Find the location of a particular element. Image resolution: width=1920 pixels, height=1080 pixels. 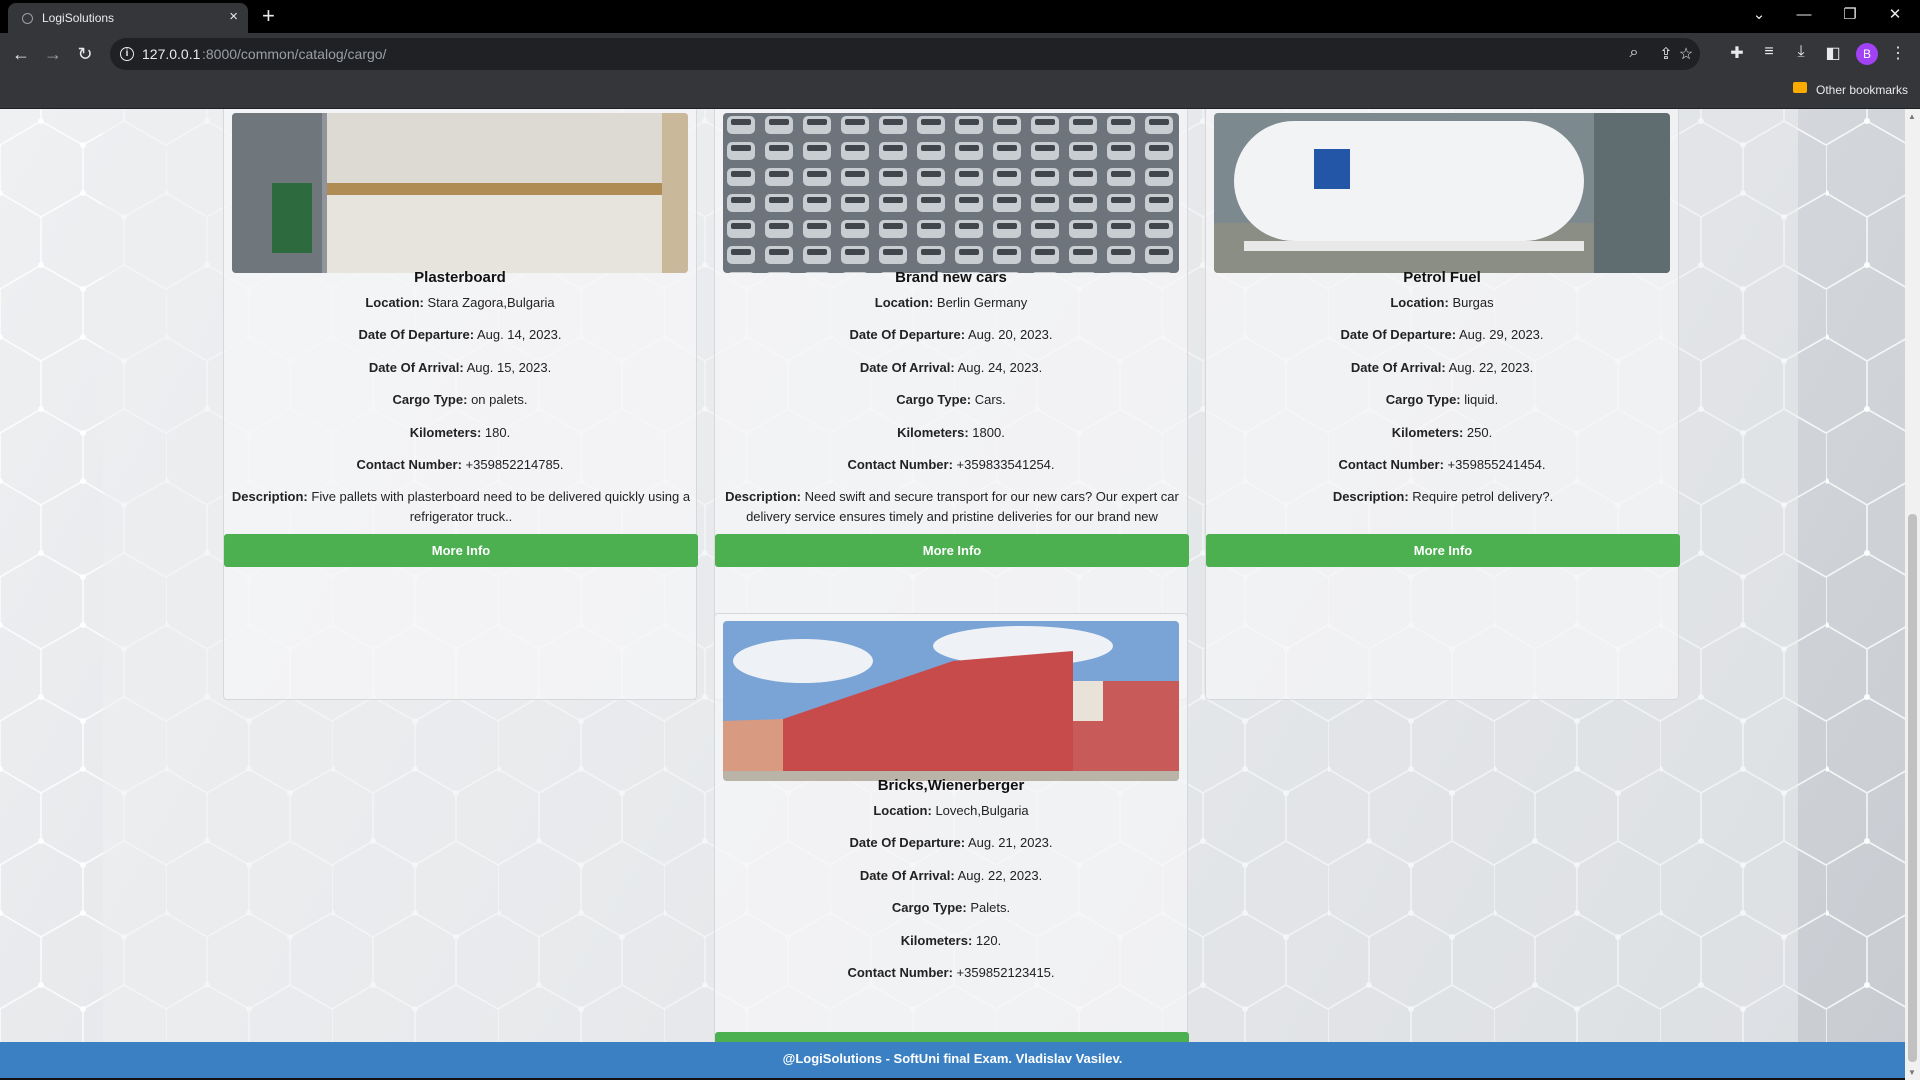

scroll-thumb is located at coordinates (1912, 788).